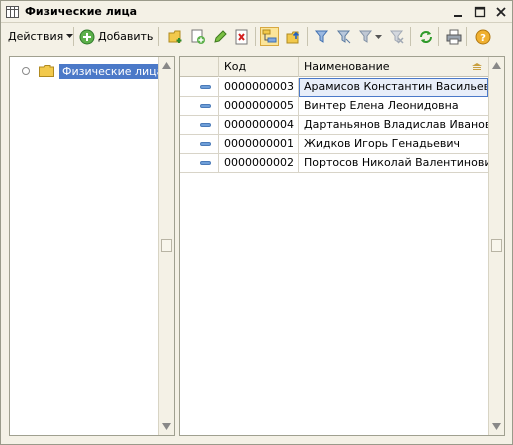  I want to click on hierarchy-toggle-icon, so click(269, 36).